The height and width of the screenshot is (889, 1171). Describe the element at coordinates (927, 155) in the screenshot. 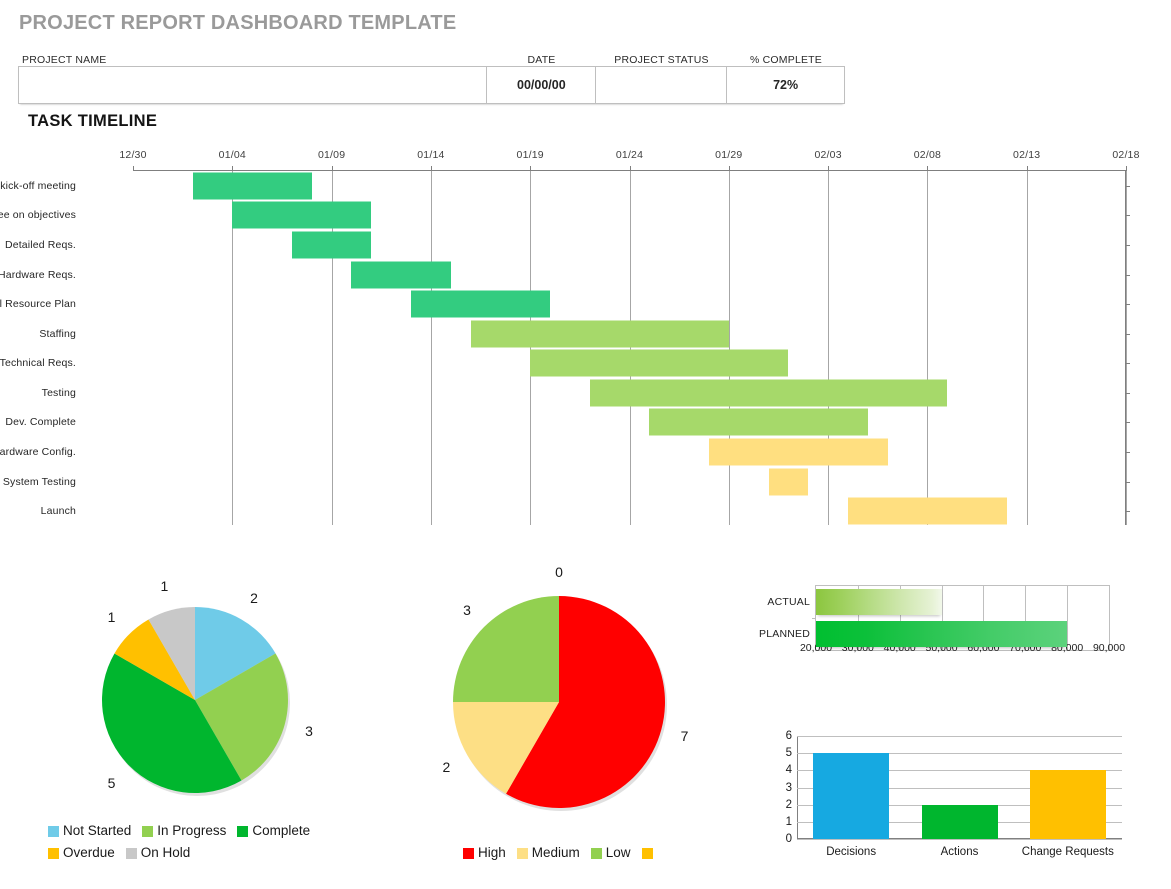

I see `gantt-x-tick-label: 02/08` at that location.